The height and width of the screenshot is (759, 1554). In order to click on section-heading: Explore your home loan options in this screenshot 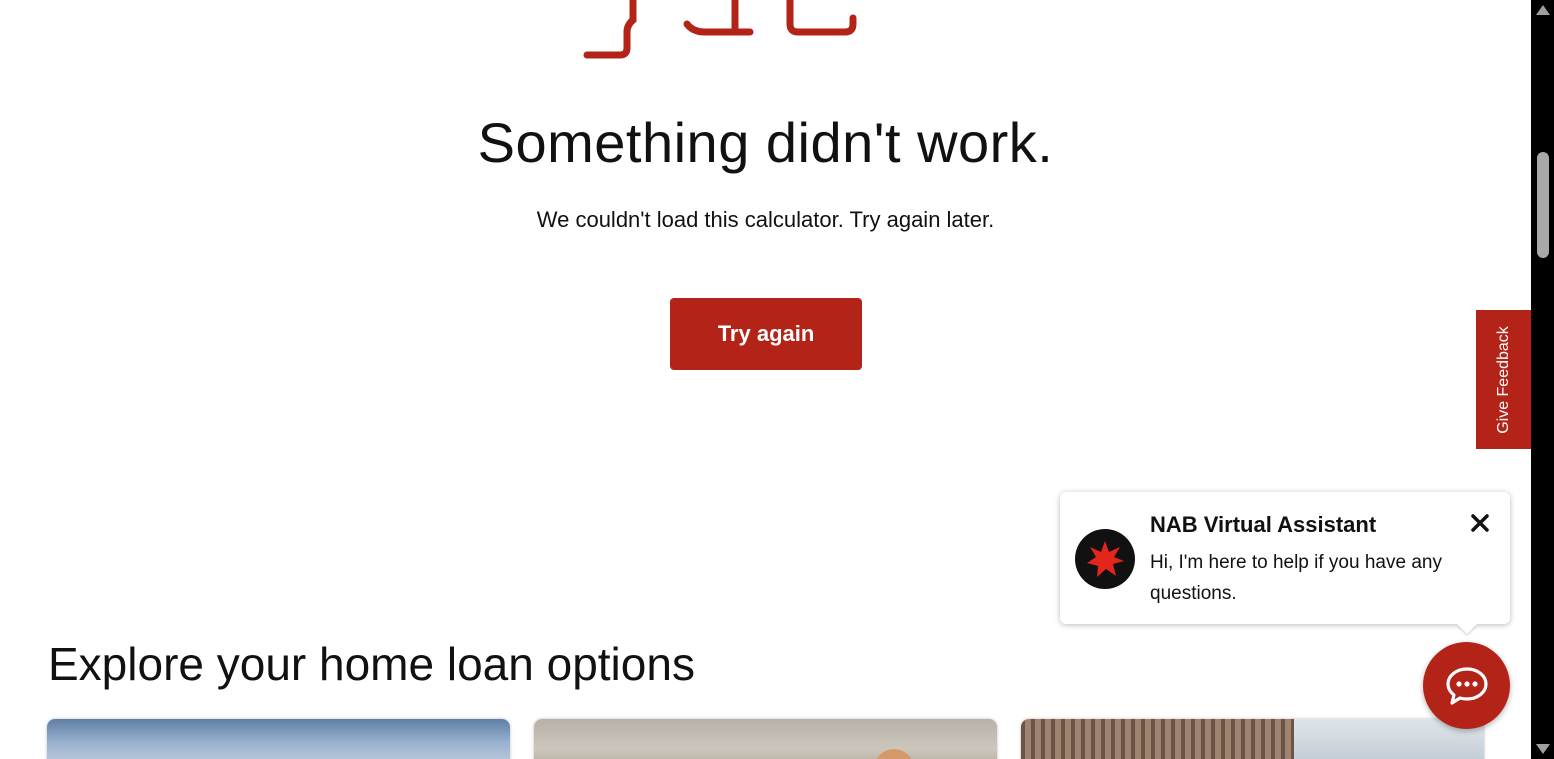, I will do `click(371, 664)`.